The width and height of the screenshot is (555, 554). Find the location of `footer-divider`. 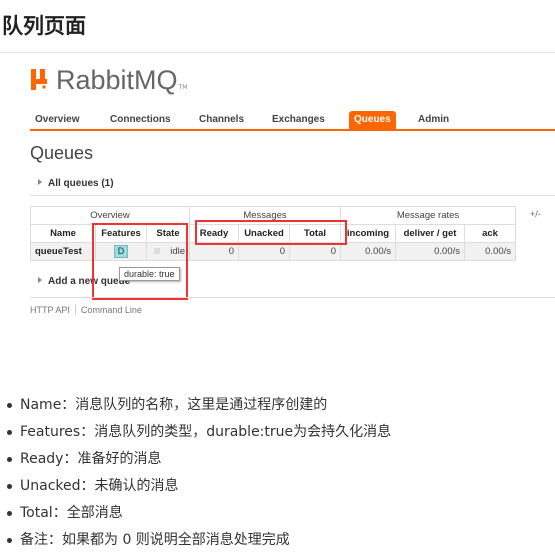

footer-divider is located at coordinates (292, 297).